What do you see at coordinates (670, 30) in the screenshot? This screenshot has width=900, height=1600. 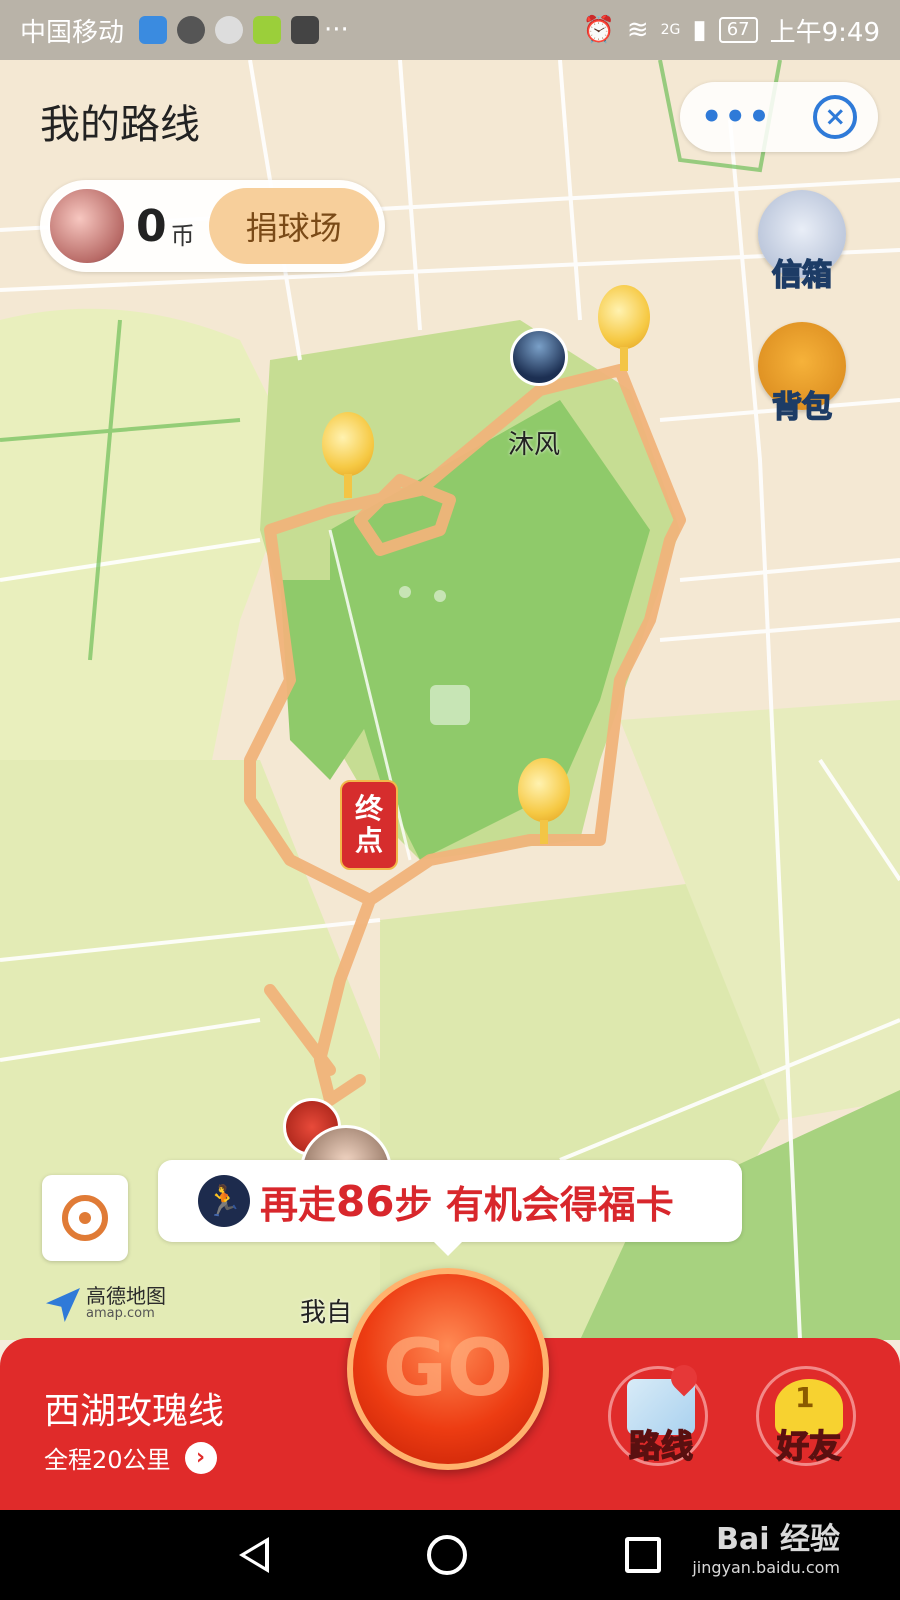 I see `network-type: 2G` at bounding box center [670, 30].